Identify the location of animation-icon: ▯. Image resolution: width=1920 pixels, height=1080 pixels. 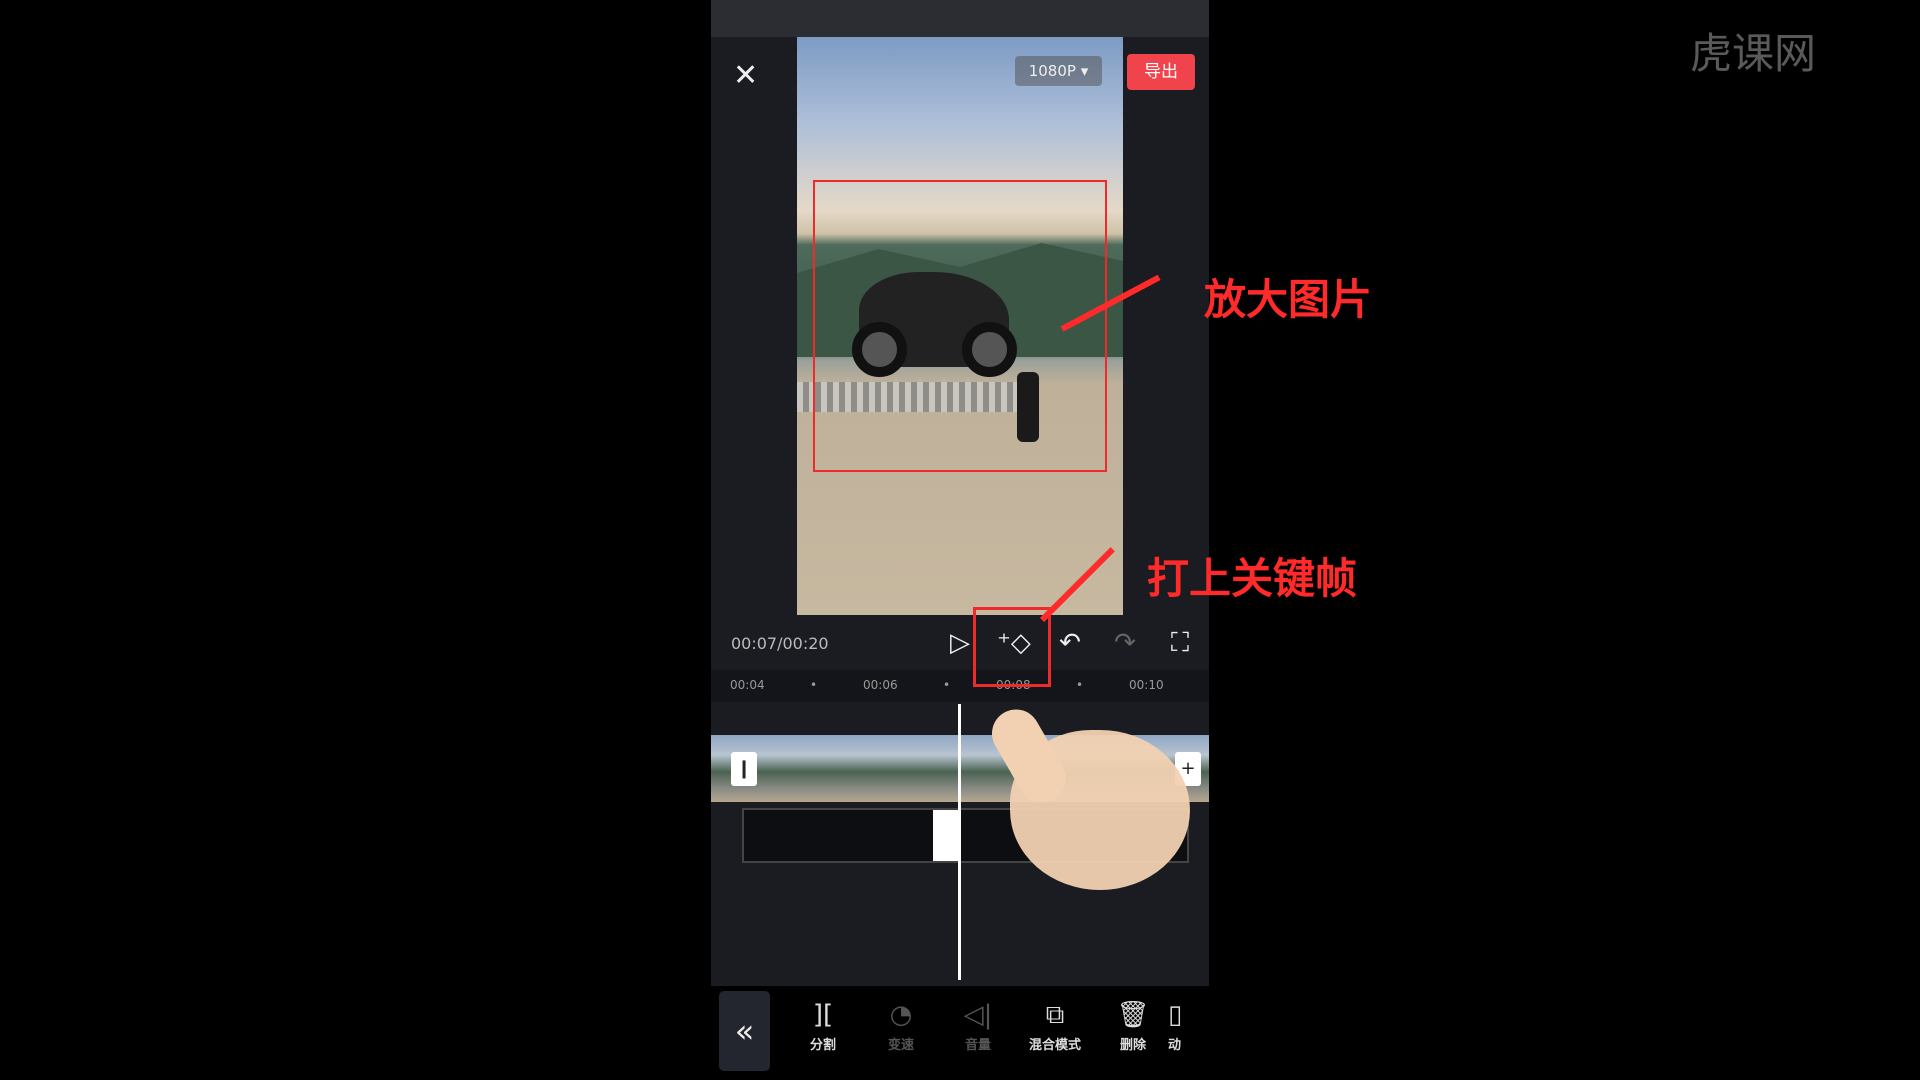
(1175, 1015).